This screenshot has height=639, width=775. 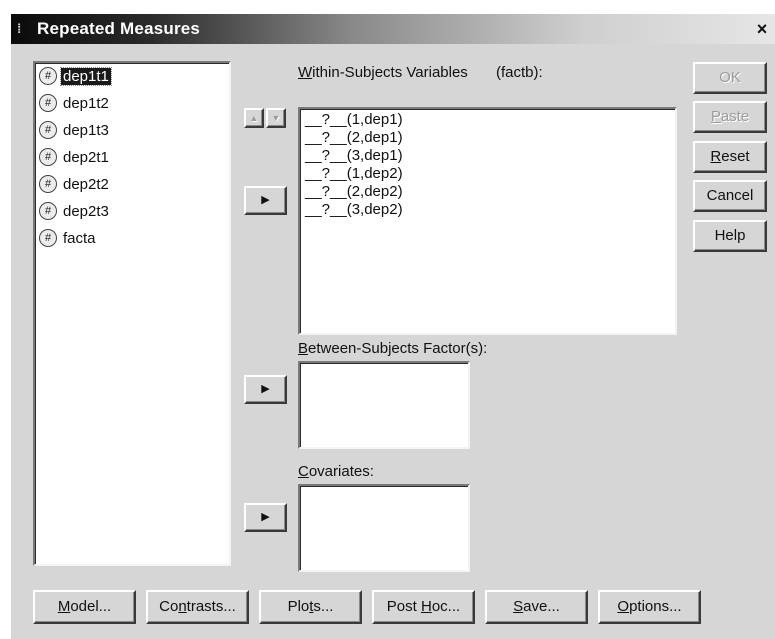 What do you see at coordinates (75, 184) in the screenshot?
I see `variable-item: # dep2t2` at bounding box center [75, 184].